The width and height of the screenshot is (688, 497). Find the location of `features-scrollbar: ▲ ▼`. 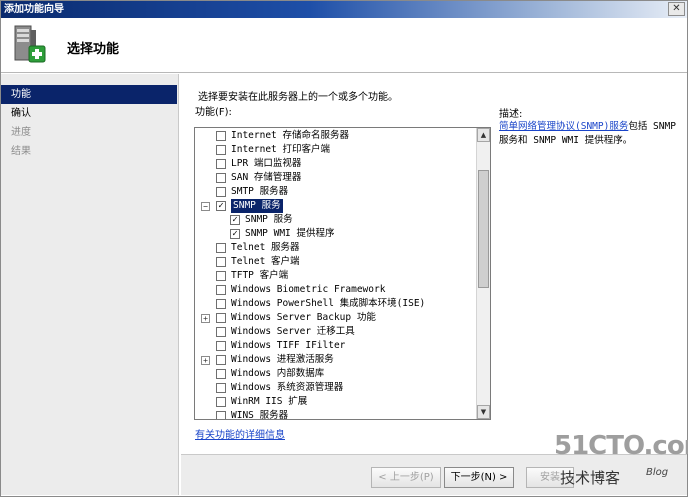

features-scrollbar: ▲ ▼ is located at coordinates (483, 273).